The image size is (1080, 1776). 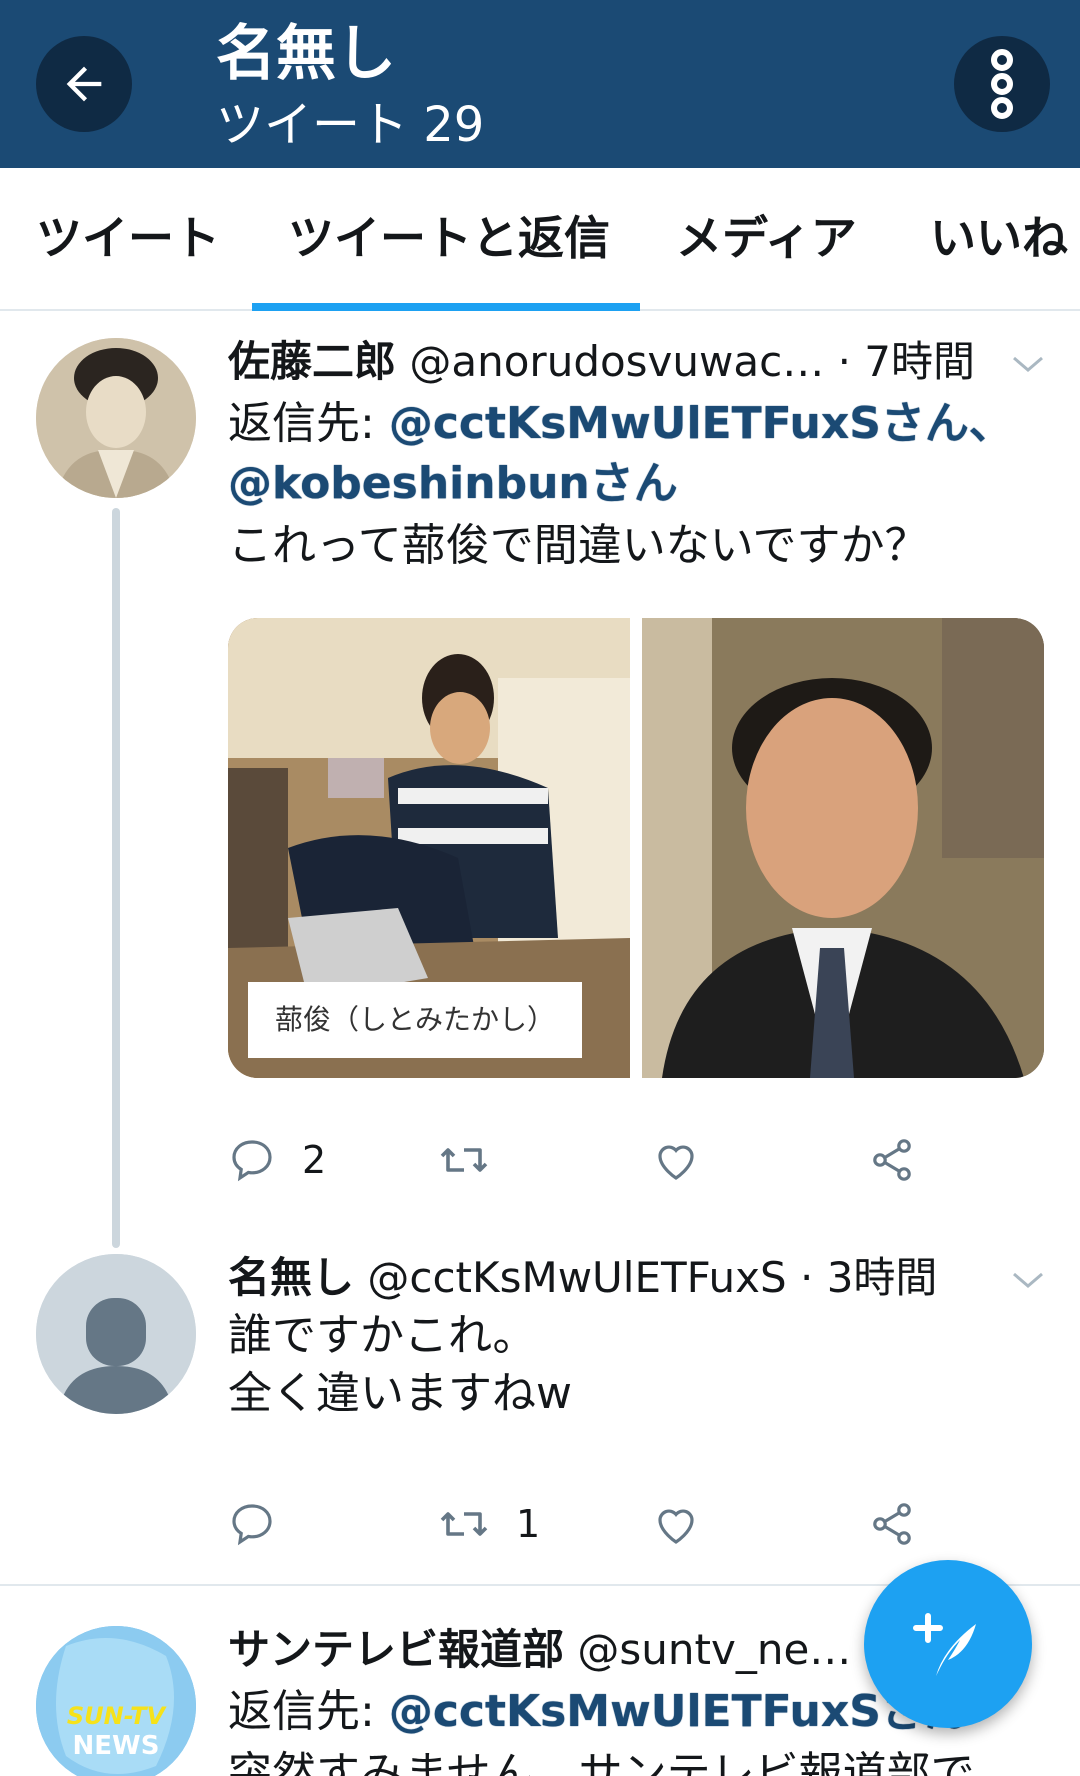 I want to click on reply-to-line: 返信先: @cctKsMwUlETFuxSさん、, so click(x=620, y=424).